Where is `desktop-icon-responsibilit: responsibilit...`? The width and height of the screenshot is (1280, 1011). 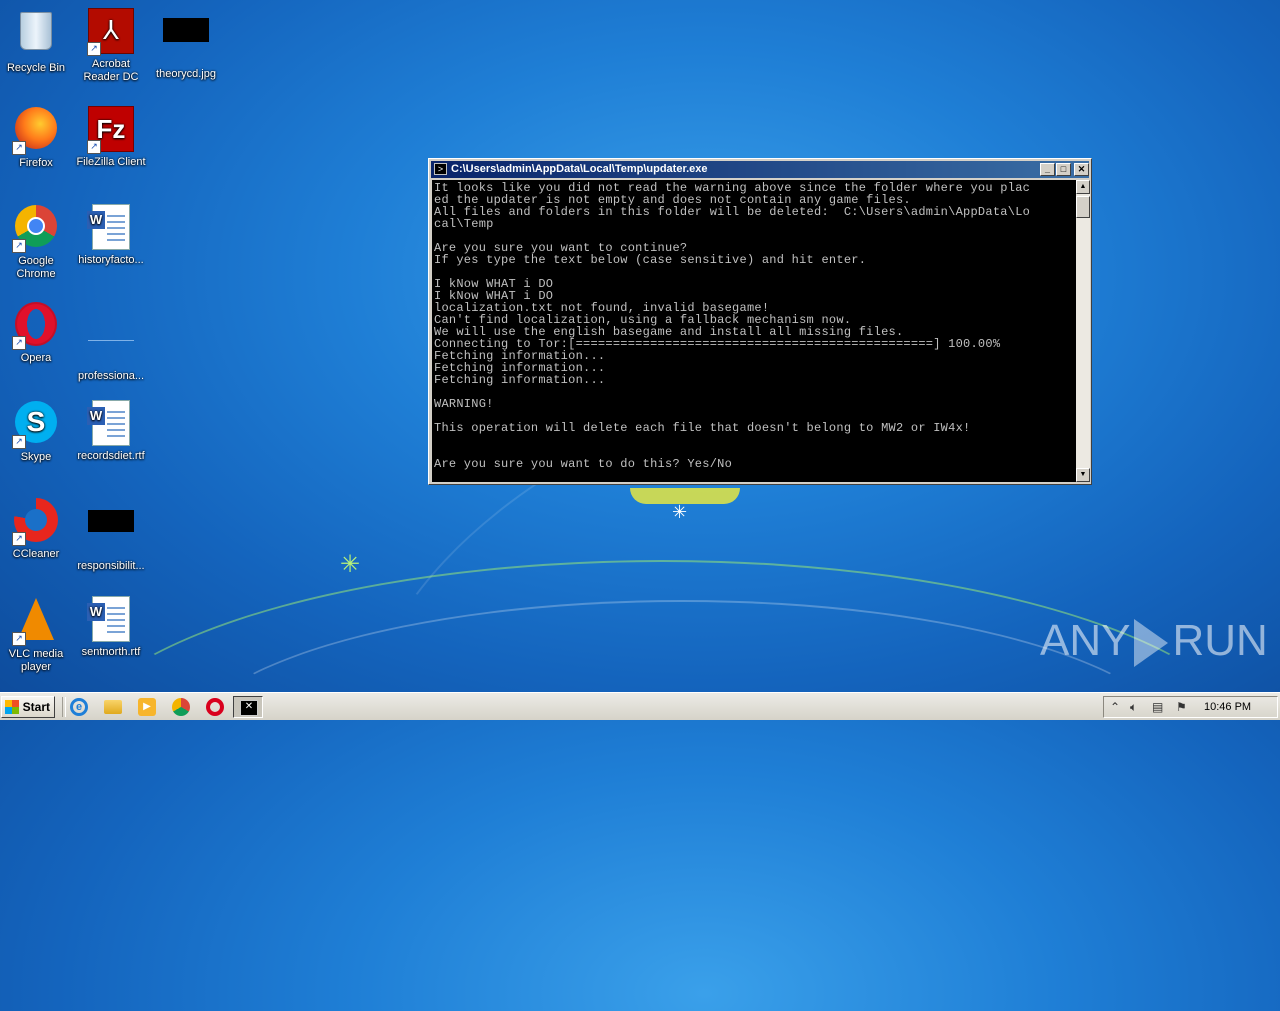
desktop-icon-responsibilit: responsibilit... is located at coordinates (111, 534).